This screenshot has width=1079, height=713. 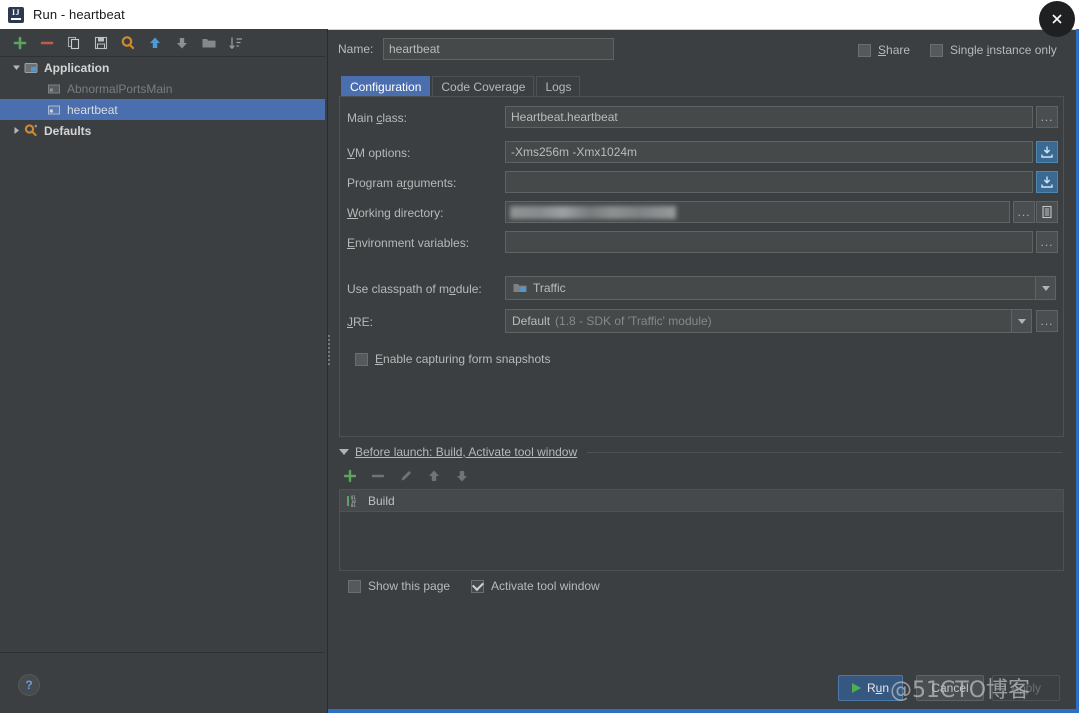 What do you see at coordinates (386, 86) in the screenshot?
I see `tab-configuration: Configuration` at bounding box center [386, 86].